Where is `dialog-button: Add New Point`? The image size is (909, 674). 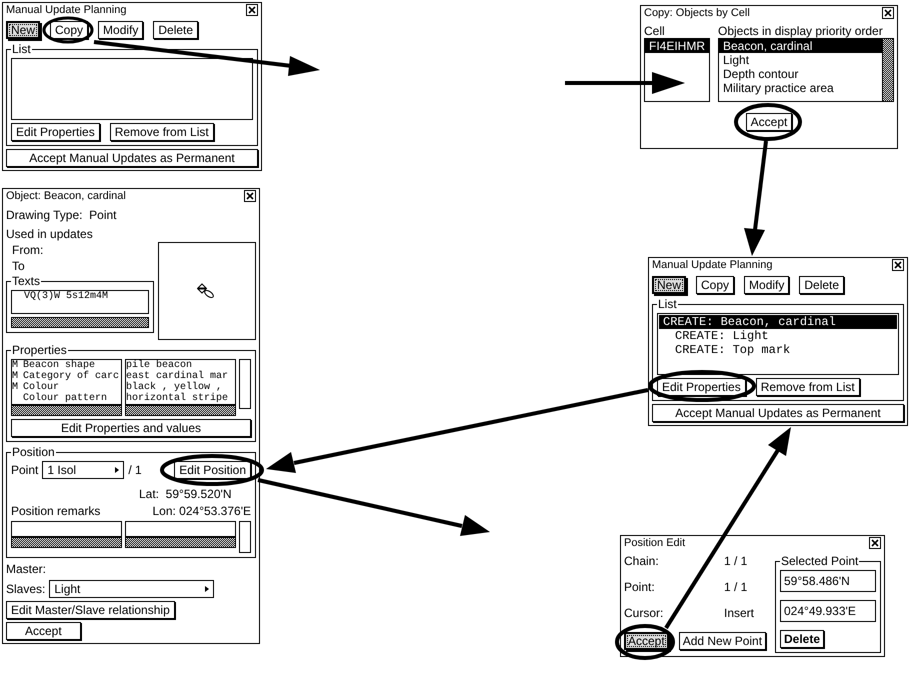
dialog-button: Add New Point is located at coordinates (722, 641).